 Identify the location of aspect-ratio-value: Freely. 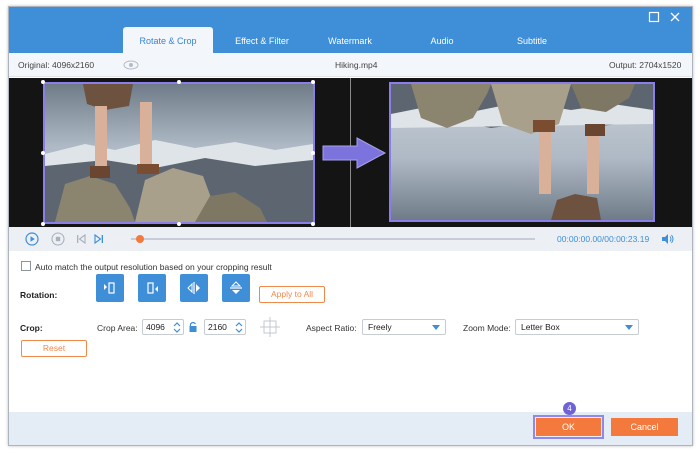
(380, 327).